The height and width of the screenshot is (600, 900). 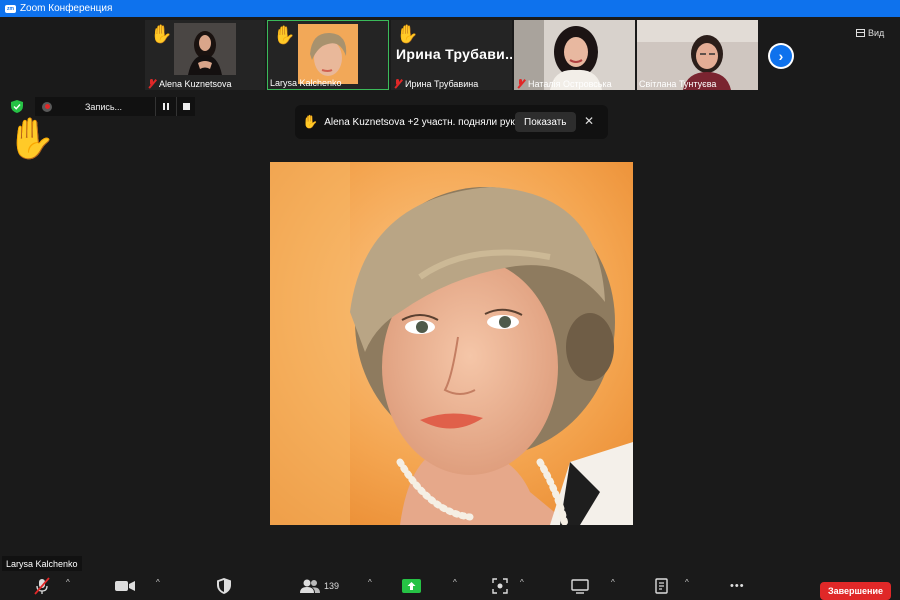 What do you see at coordinates (678, 84) in the screenshot?
I see `participant-name: Світлана Тунтуєва` at bounding box center [678, 84].